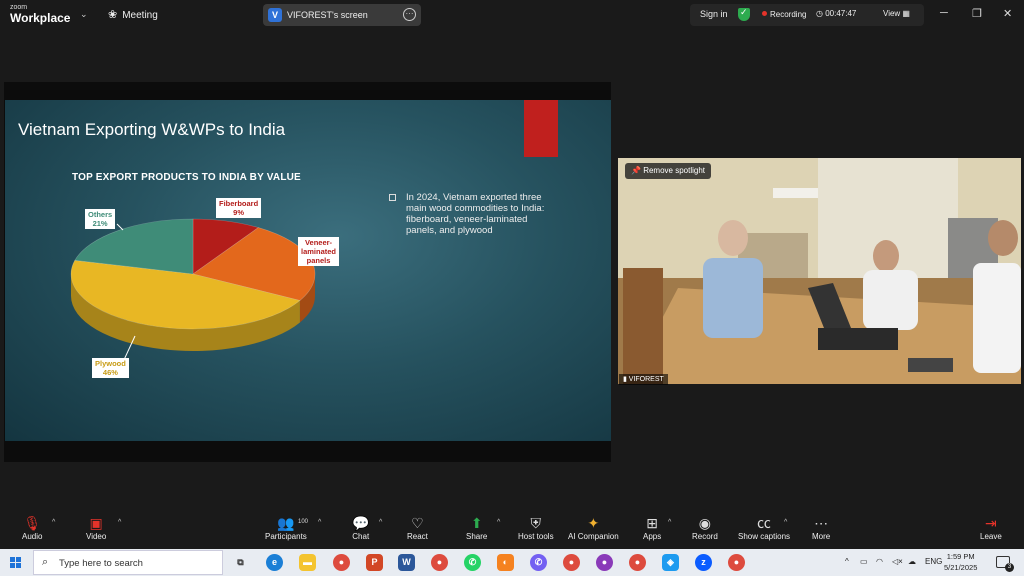 The image size is (1024, 576). What do you see at coordinates (785, 522) in the screenshot?
I see `captions-caret-icon: ^` at bounding box center [785, 522].